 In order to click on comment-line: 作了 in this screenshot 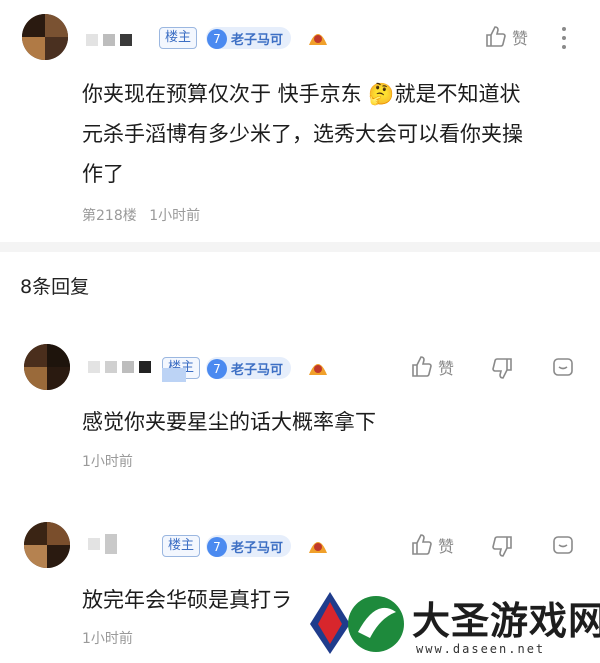, I will do `click(103, 174)`.